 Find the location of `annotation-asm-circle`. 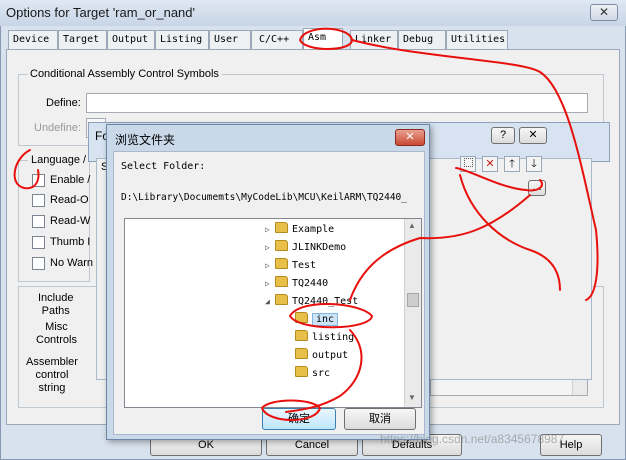

annotation-asm-circle is located at coordinates (326, 38).